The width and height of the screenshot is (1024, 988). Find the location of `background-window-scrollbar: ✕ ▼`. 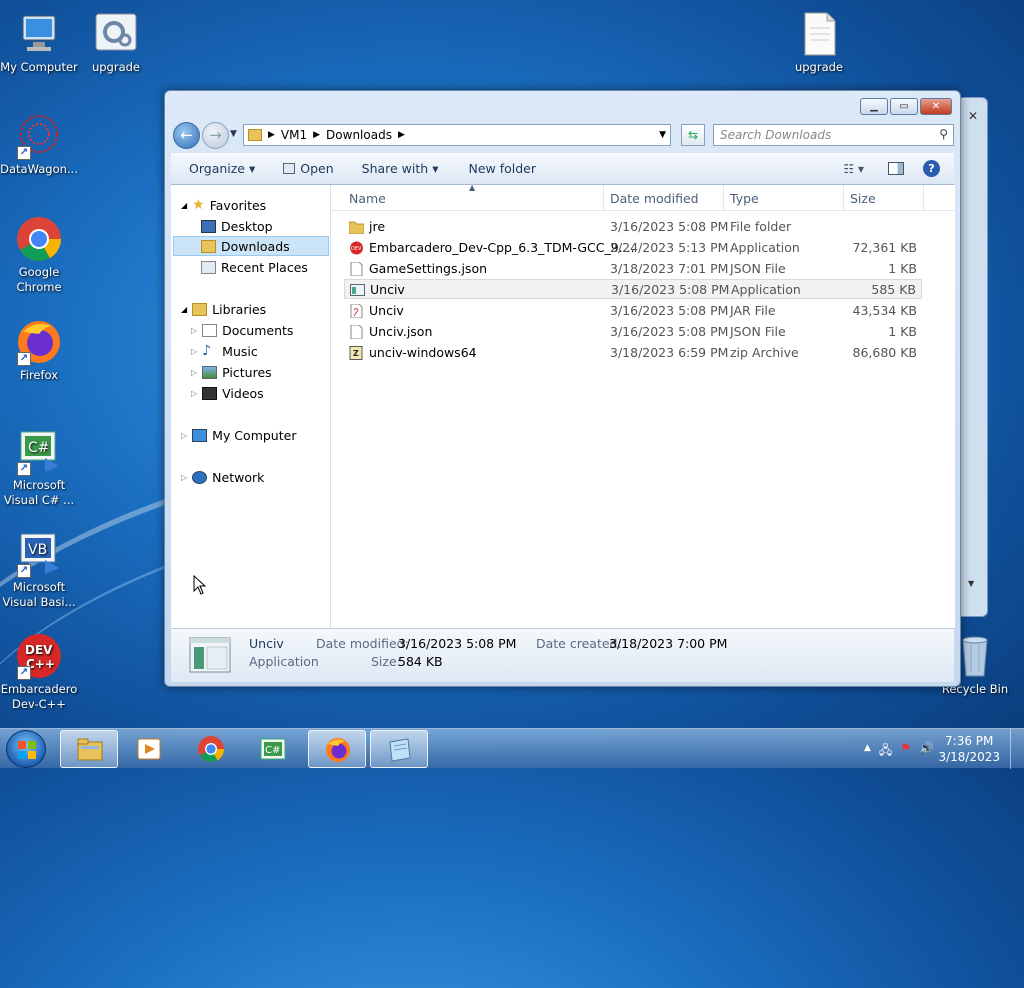

background-window-scrollbar: ✕ ▼ is located at coordinates (973, 361).